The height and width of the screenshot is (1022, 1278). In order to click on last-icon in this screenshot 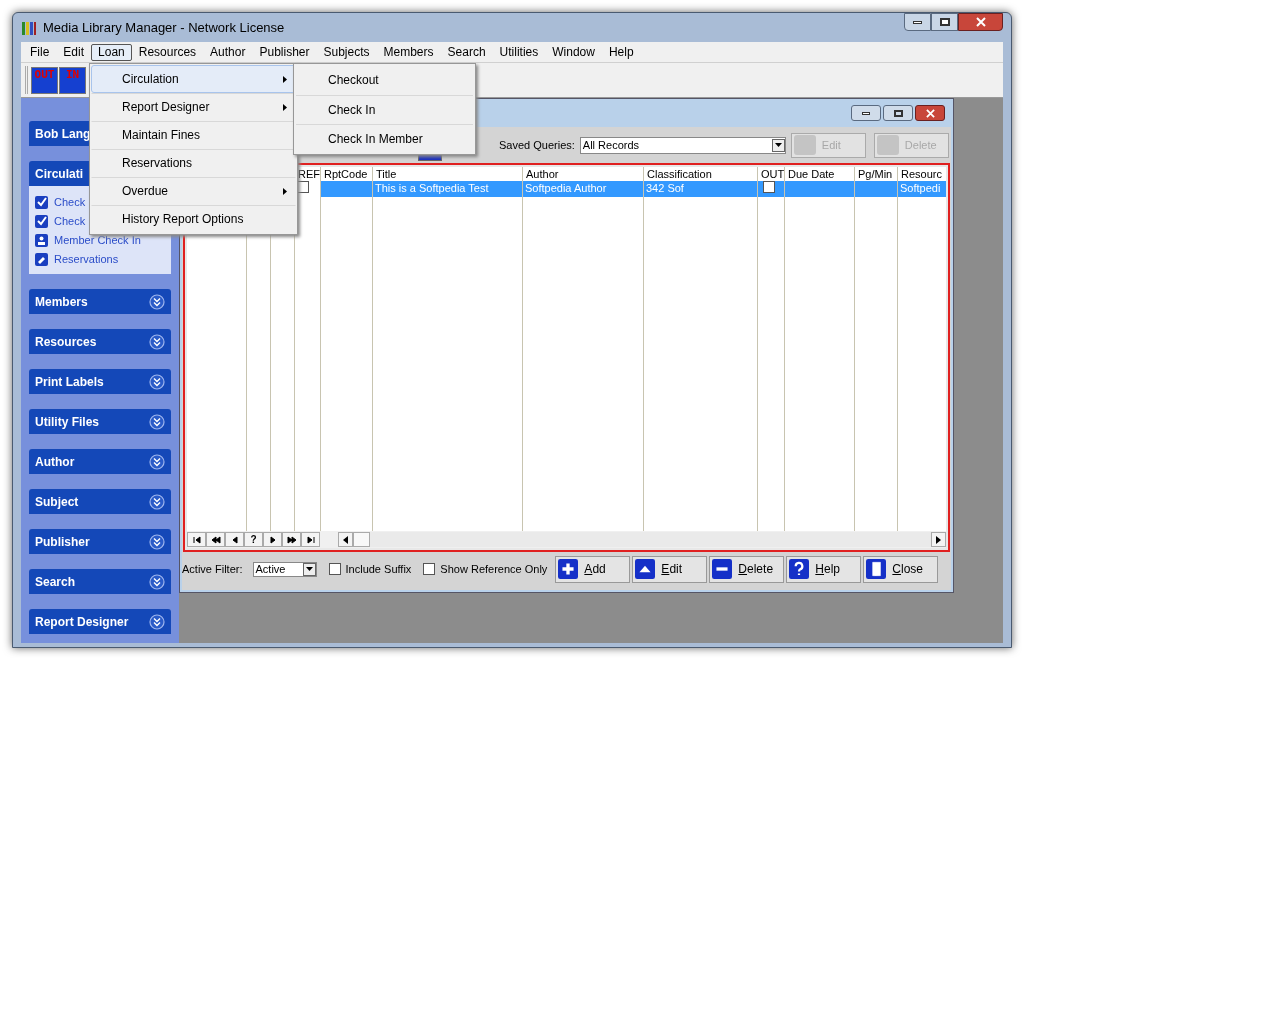, I will do `click(310, 539)`.